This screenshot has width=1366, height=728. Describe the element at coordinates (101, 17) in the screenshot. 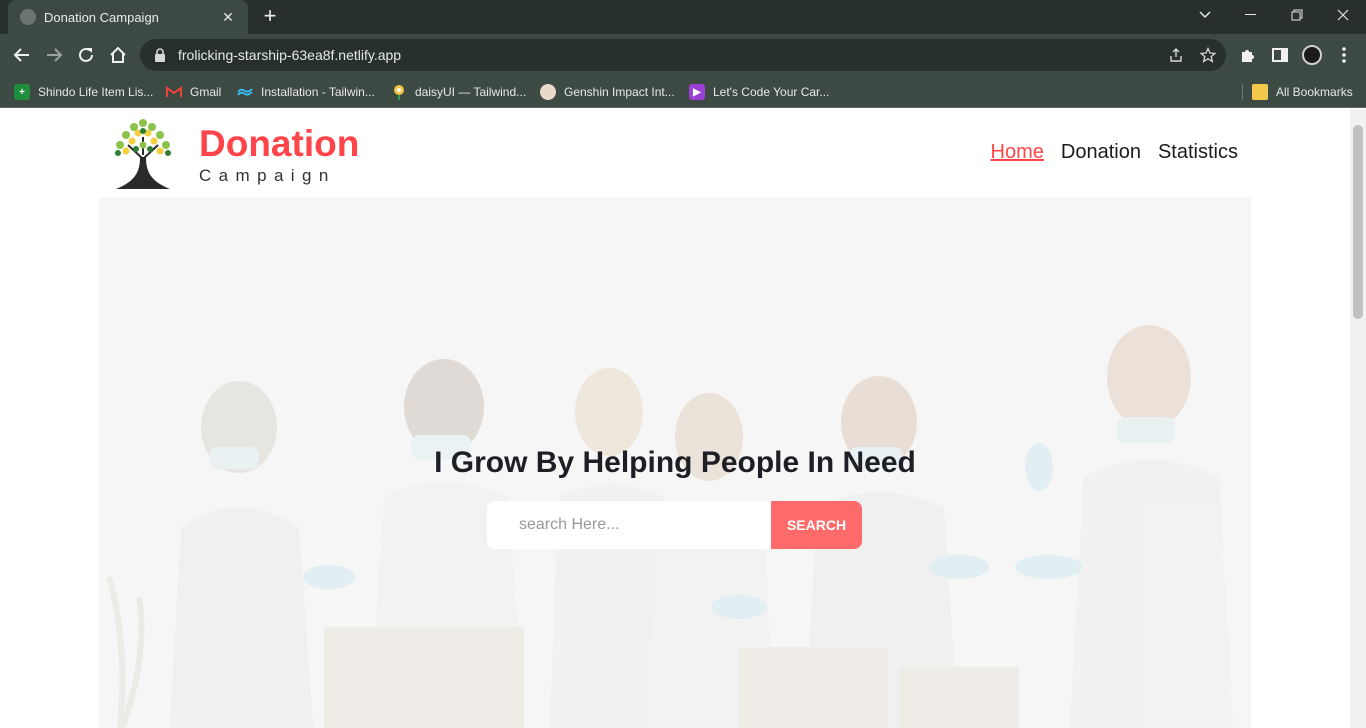

I see `tab-title: Donation Campaign` at that location.